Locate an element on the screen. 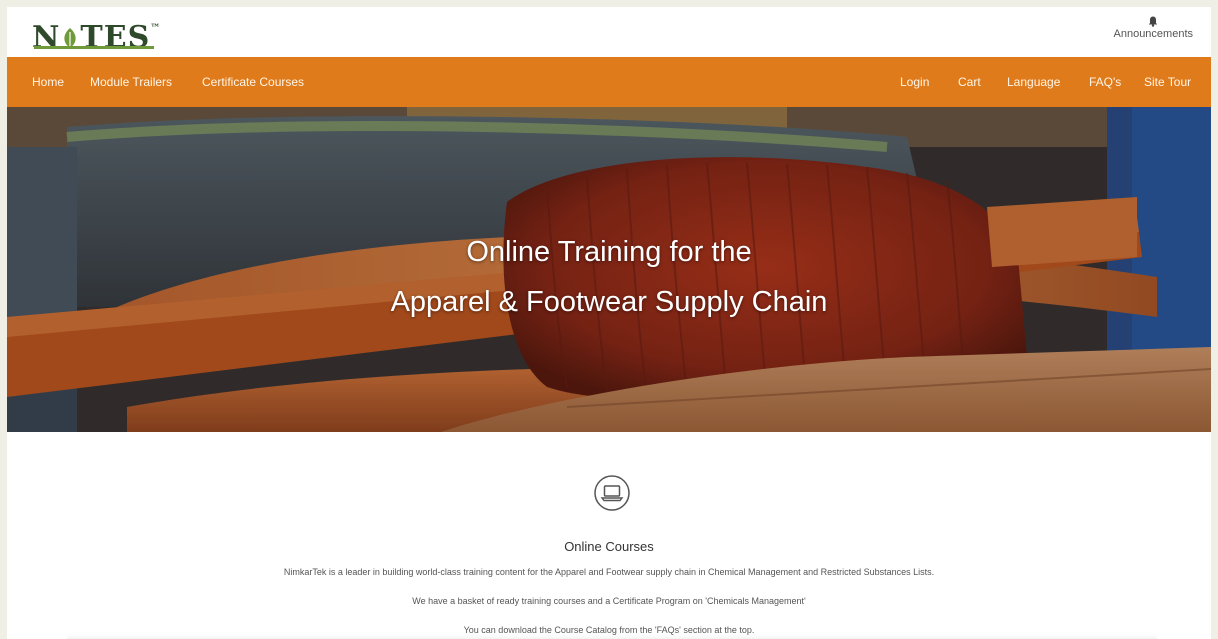  nav-site-tour: Site Tour is located at coordinates (1167, 82).